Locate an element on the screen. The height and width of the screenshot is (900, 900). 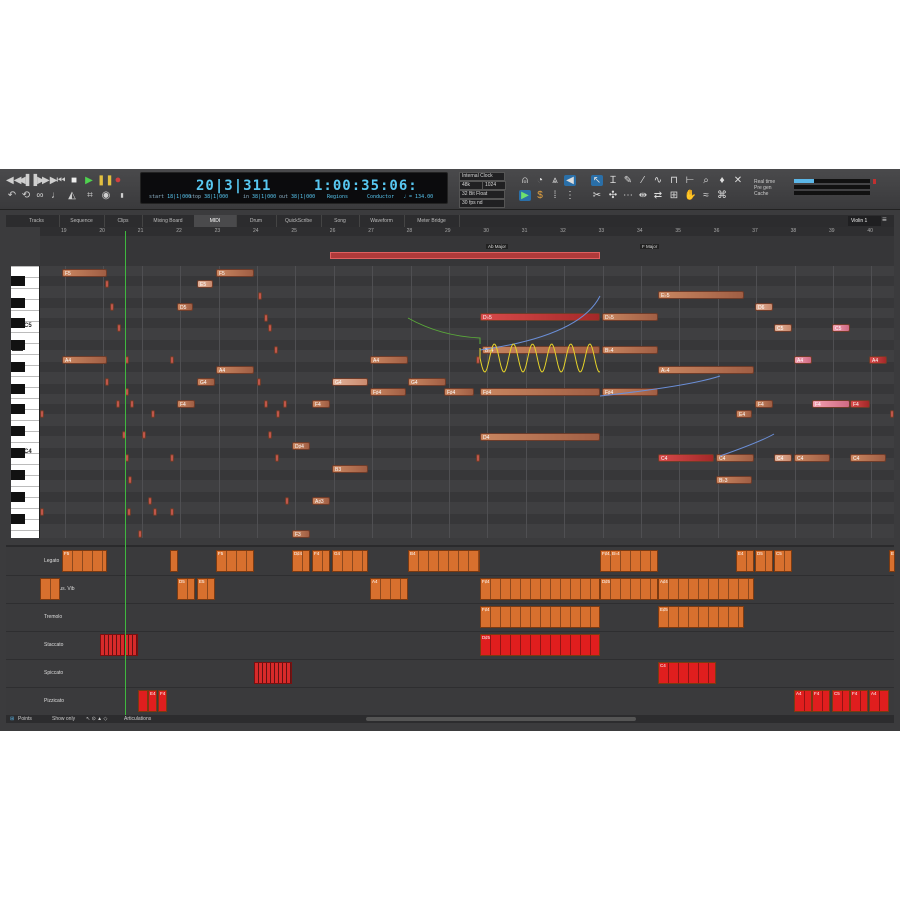
articulation-block: F♯4, B♭4 is located at coordinates (629, 561).